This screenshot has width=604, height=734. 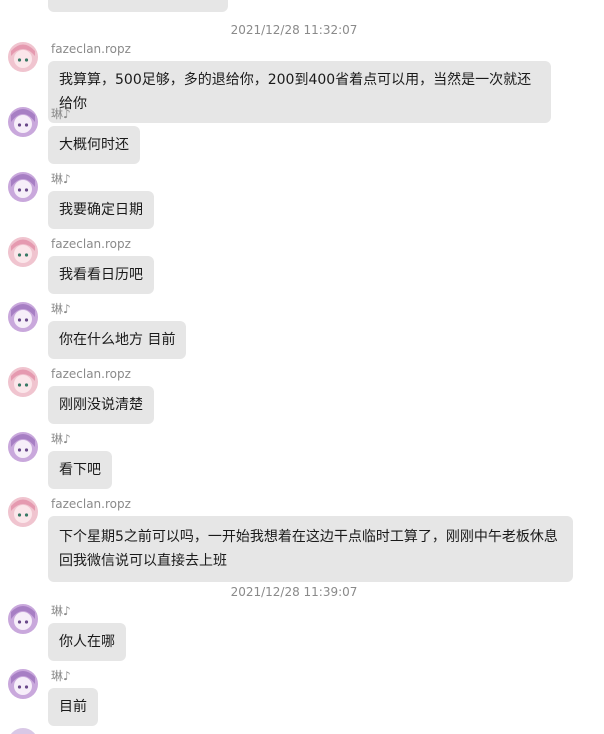 What do you see at coordinates (87, 642) in the screenshot?
I see `message-bubble: 你人在哪` at bounding box center [87, 642].